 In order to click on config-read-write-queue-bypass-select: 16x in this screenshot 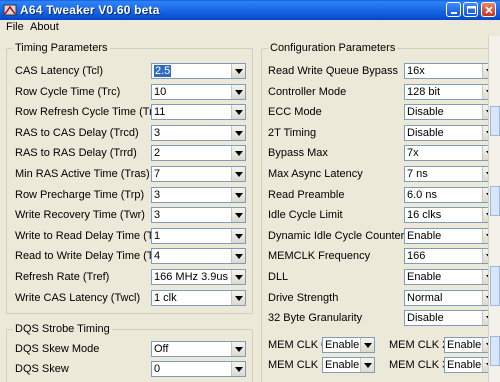, I will do `click(450, 71)`.